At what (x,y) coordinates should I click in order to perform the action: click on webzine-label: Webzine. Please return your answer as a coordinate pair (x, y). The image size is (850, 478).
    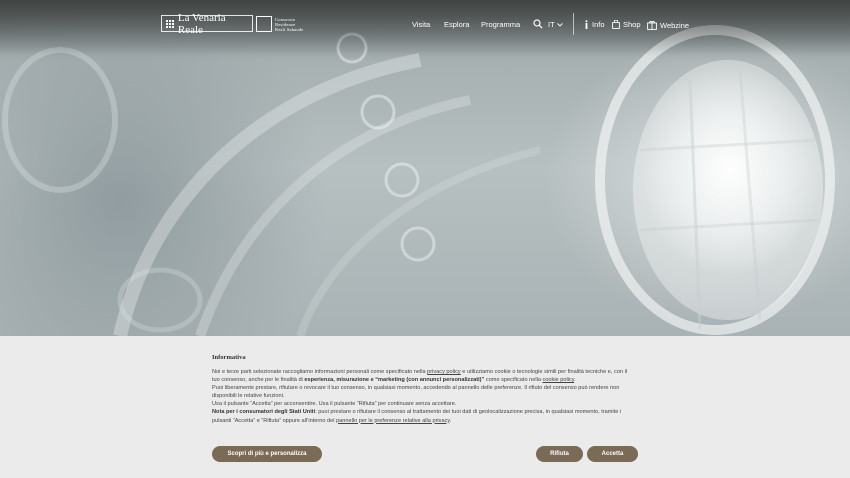
    Looking at the image, I should click on (675, 25).